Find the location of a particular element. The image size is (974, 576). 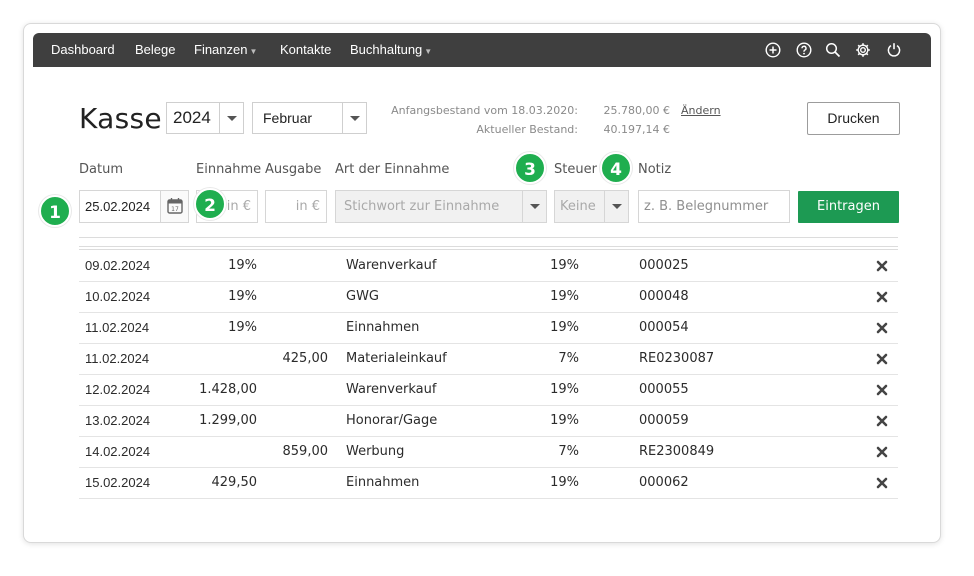

entry-expense: 425,00 is located at coordinates (305, 358).